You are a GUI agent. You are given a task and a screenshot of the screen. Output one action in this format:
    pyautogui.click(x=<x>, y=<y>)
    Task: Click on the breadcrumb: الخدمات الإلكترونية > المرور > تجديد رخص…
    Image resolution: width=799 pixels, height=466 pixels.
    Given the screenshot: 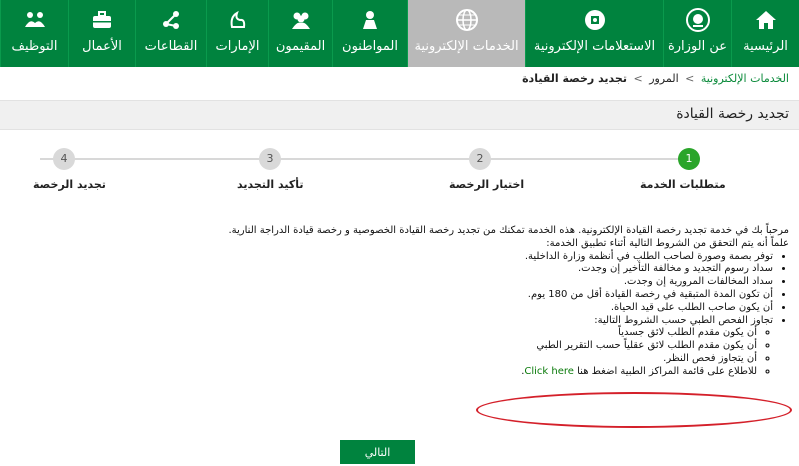 What is the action you would take?
    pyautogui.click(x=655, y=78)
    